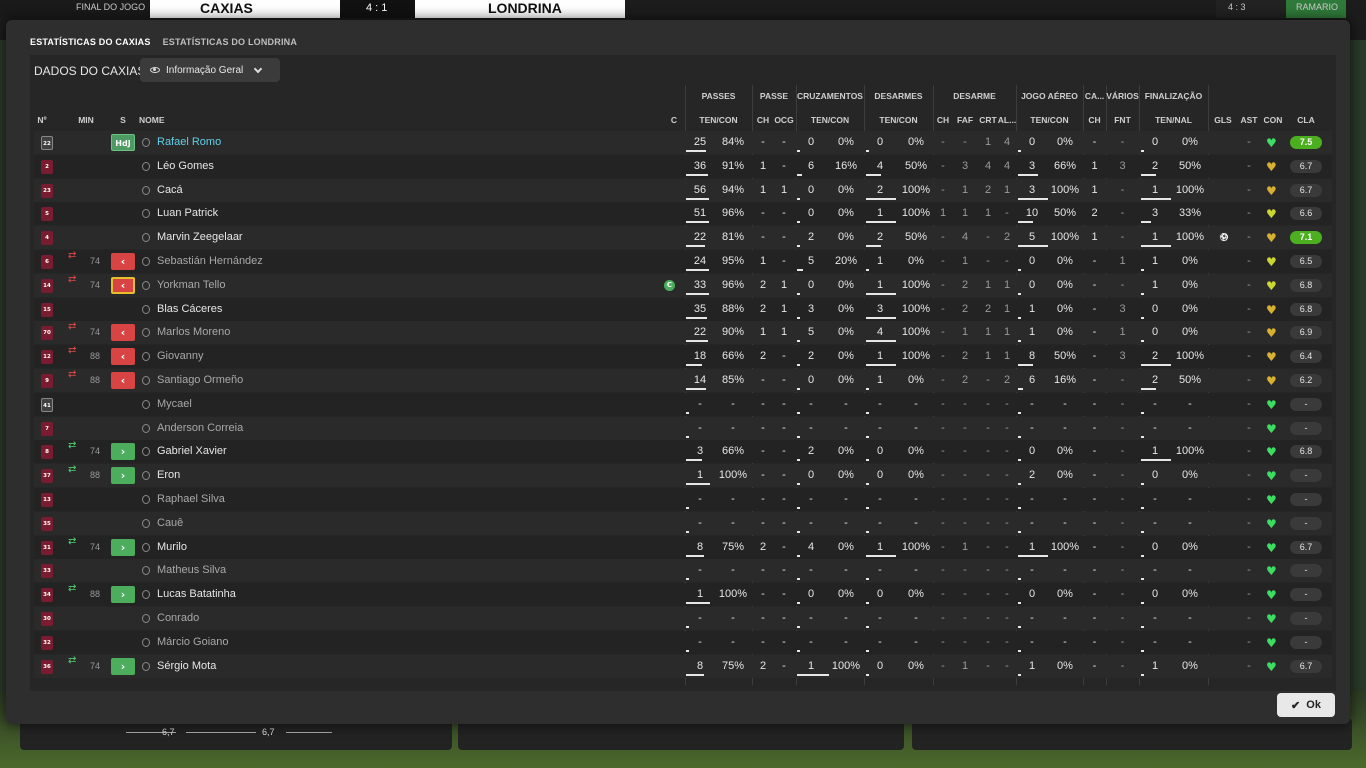  What do you see at coordinates (1122, 284) in the screenshot?
I see `varios-fnt: -` at bounding box center [1122, 284].